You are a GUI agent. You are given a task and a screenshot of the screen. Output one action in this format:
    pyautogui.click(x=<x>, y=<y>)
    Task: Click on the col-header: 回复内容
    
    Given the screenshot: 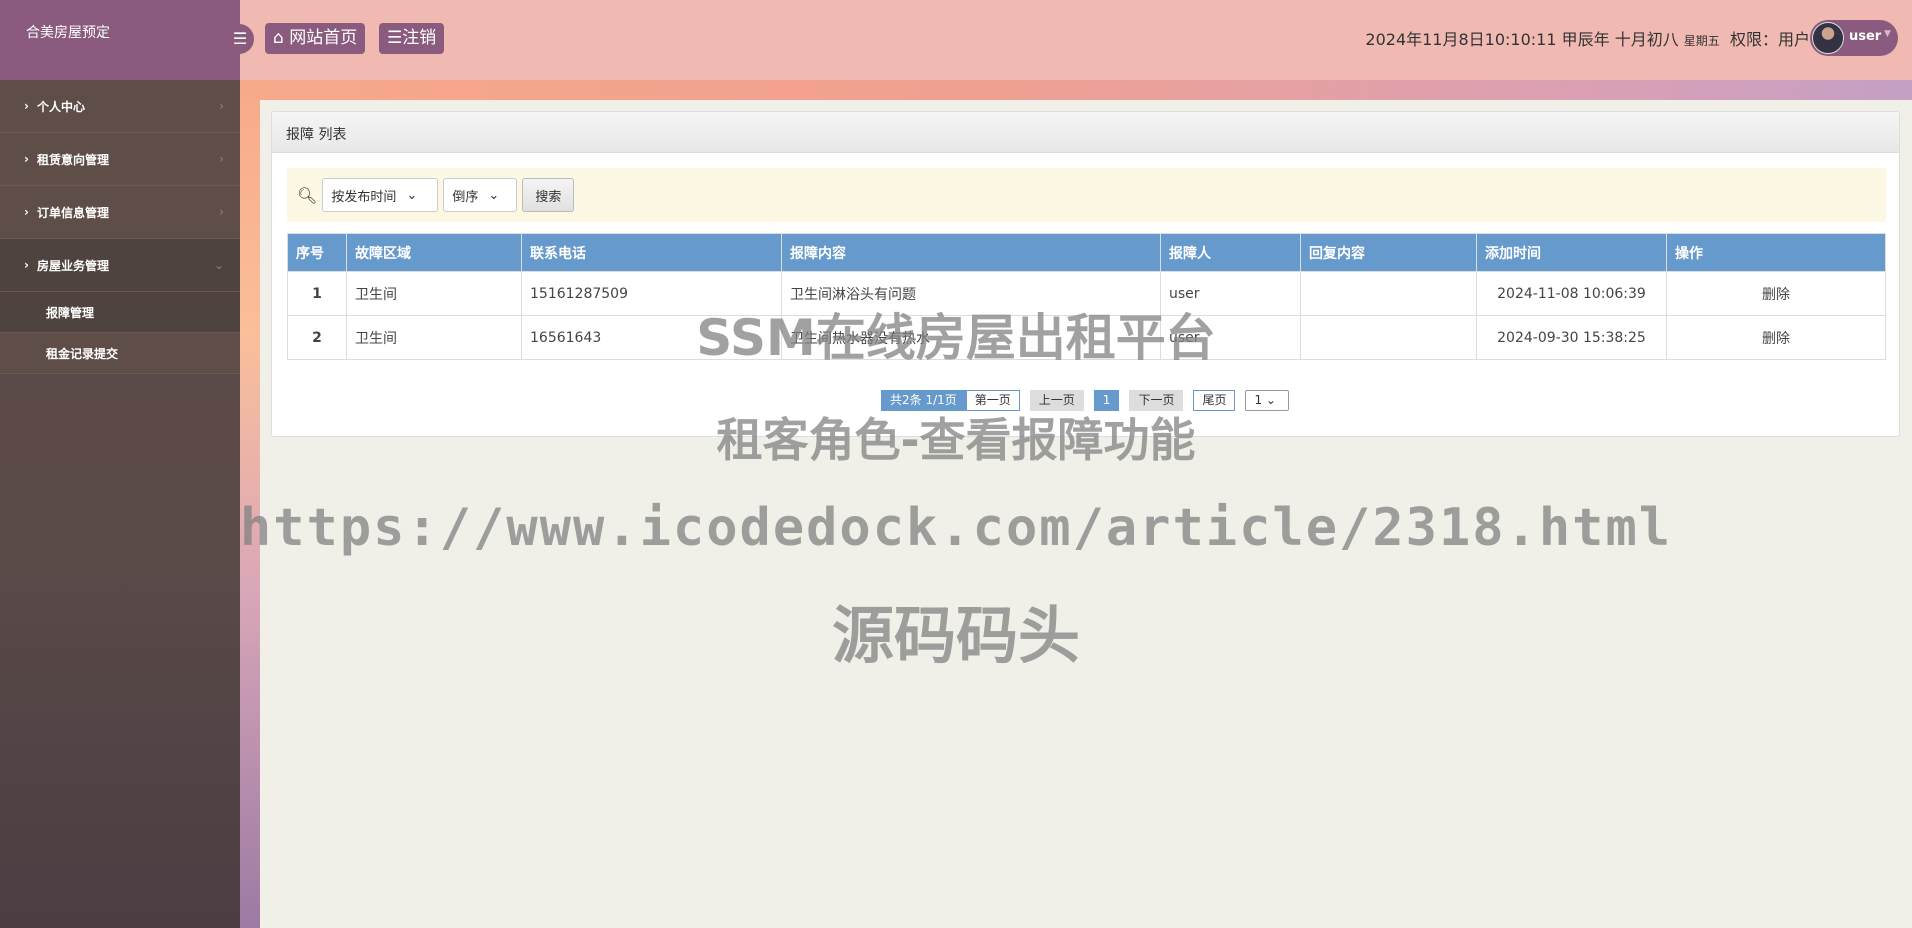 What is the action you would take?
    pyautogui.click(x=1388, y=252)
    